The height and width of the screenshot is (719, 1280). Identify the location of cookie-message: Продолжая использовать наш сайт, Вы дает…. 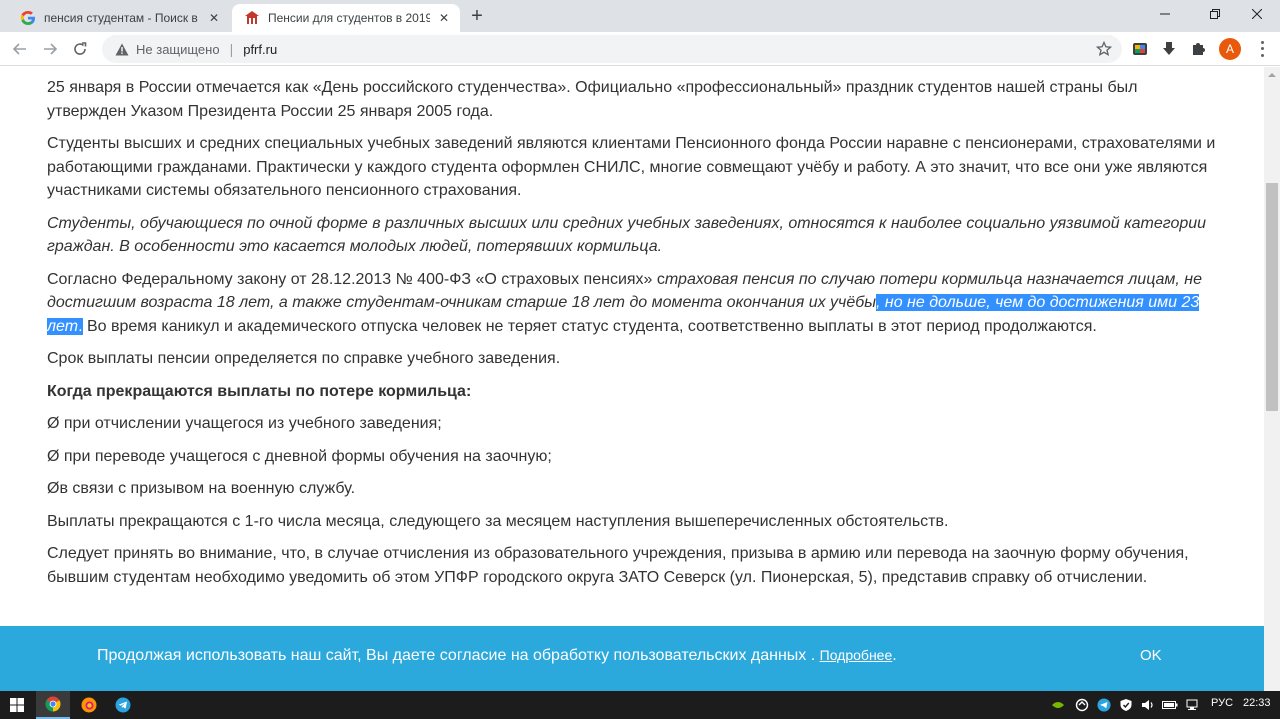
(497, 656).